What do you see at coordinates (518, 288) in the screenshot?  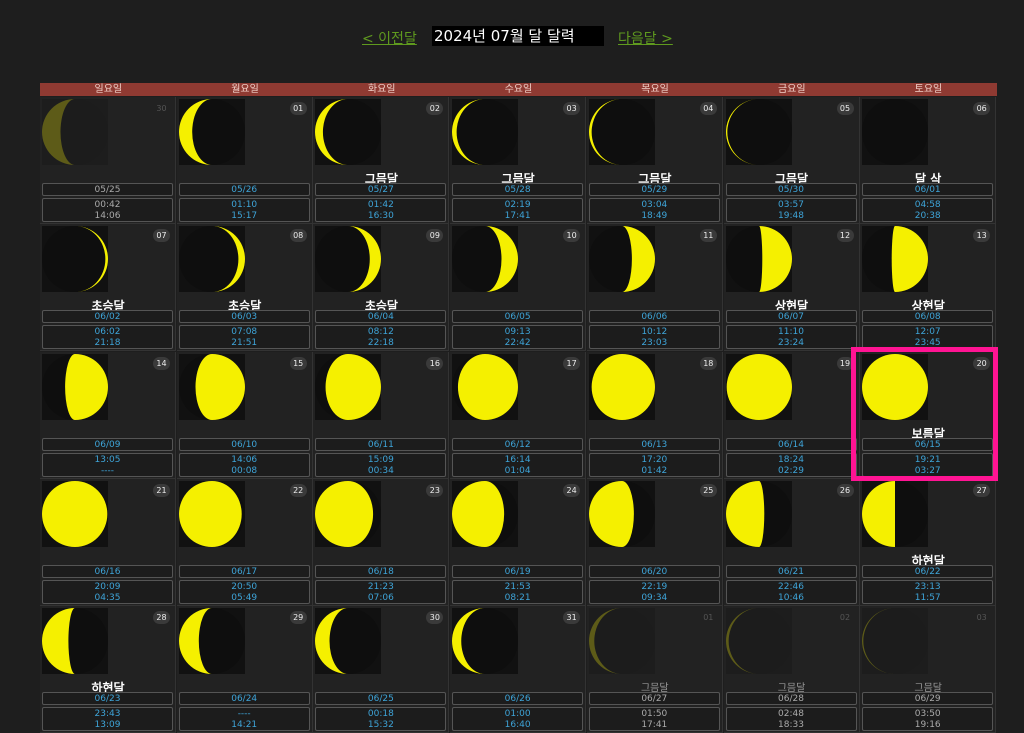 I see `day-cell: 10 06/05 09:13 22:42` at bounding box center [518, 288].